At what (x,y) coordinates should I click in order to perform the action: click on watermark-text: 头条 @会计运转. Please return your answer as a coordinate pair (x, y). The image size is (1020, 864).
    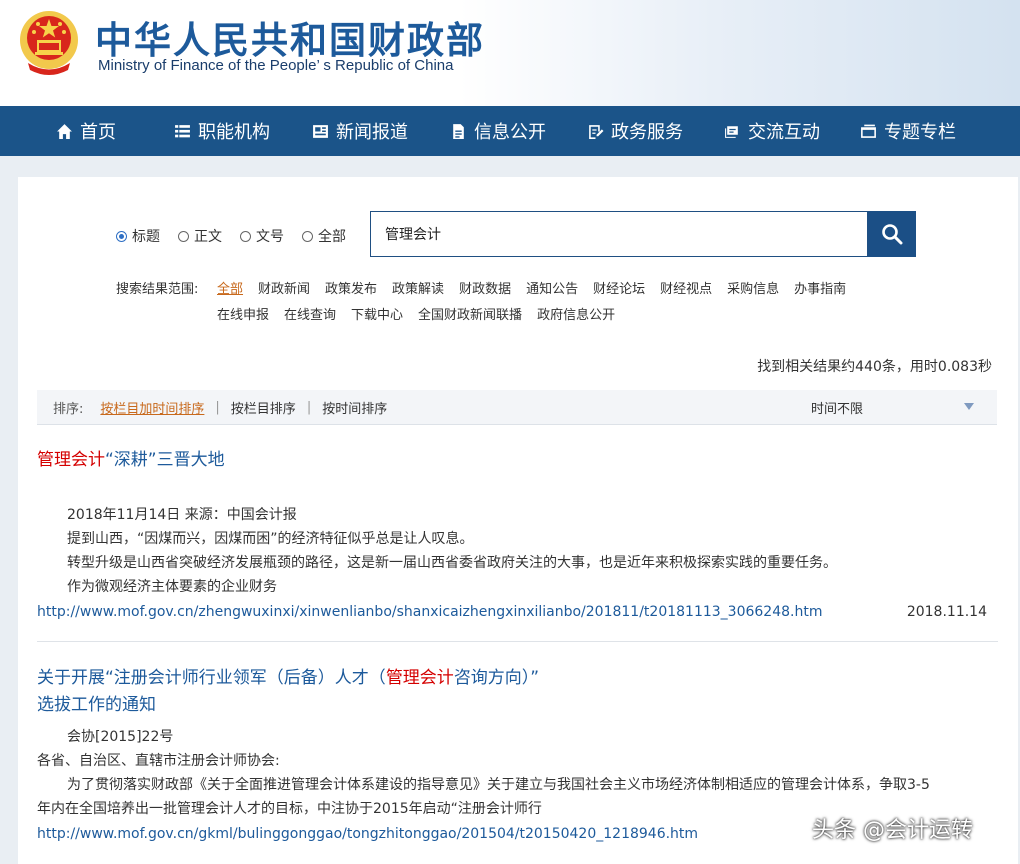
    Looking at the image, I should click on (892, 830).